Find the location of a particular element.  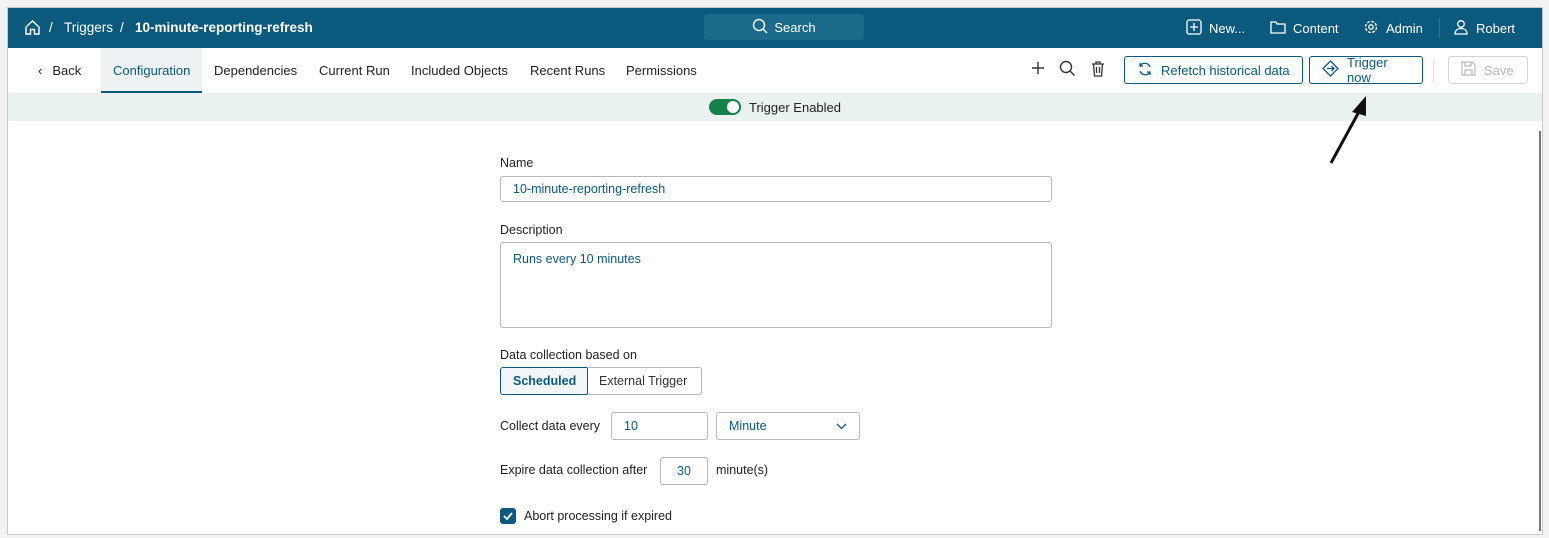

save-button: Save is located at coordinates (1488, 70).